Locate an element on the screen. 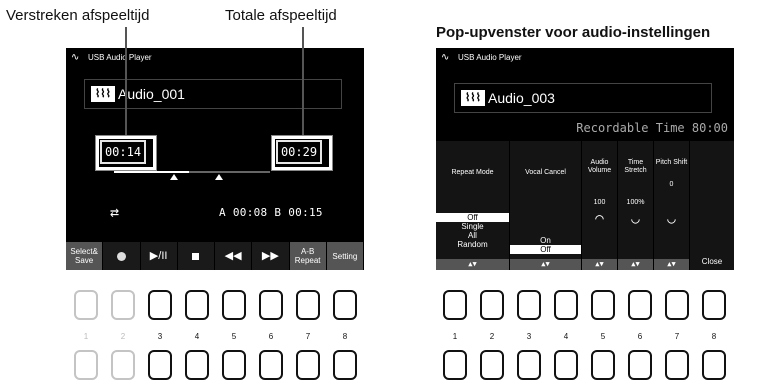 Image resolution: width=775 pixels, height=388 pixels. rewind-button: ◀◀ is located at coordinates (234, 256).